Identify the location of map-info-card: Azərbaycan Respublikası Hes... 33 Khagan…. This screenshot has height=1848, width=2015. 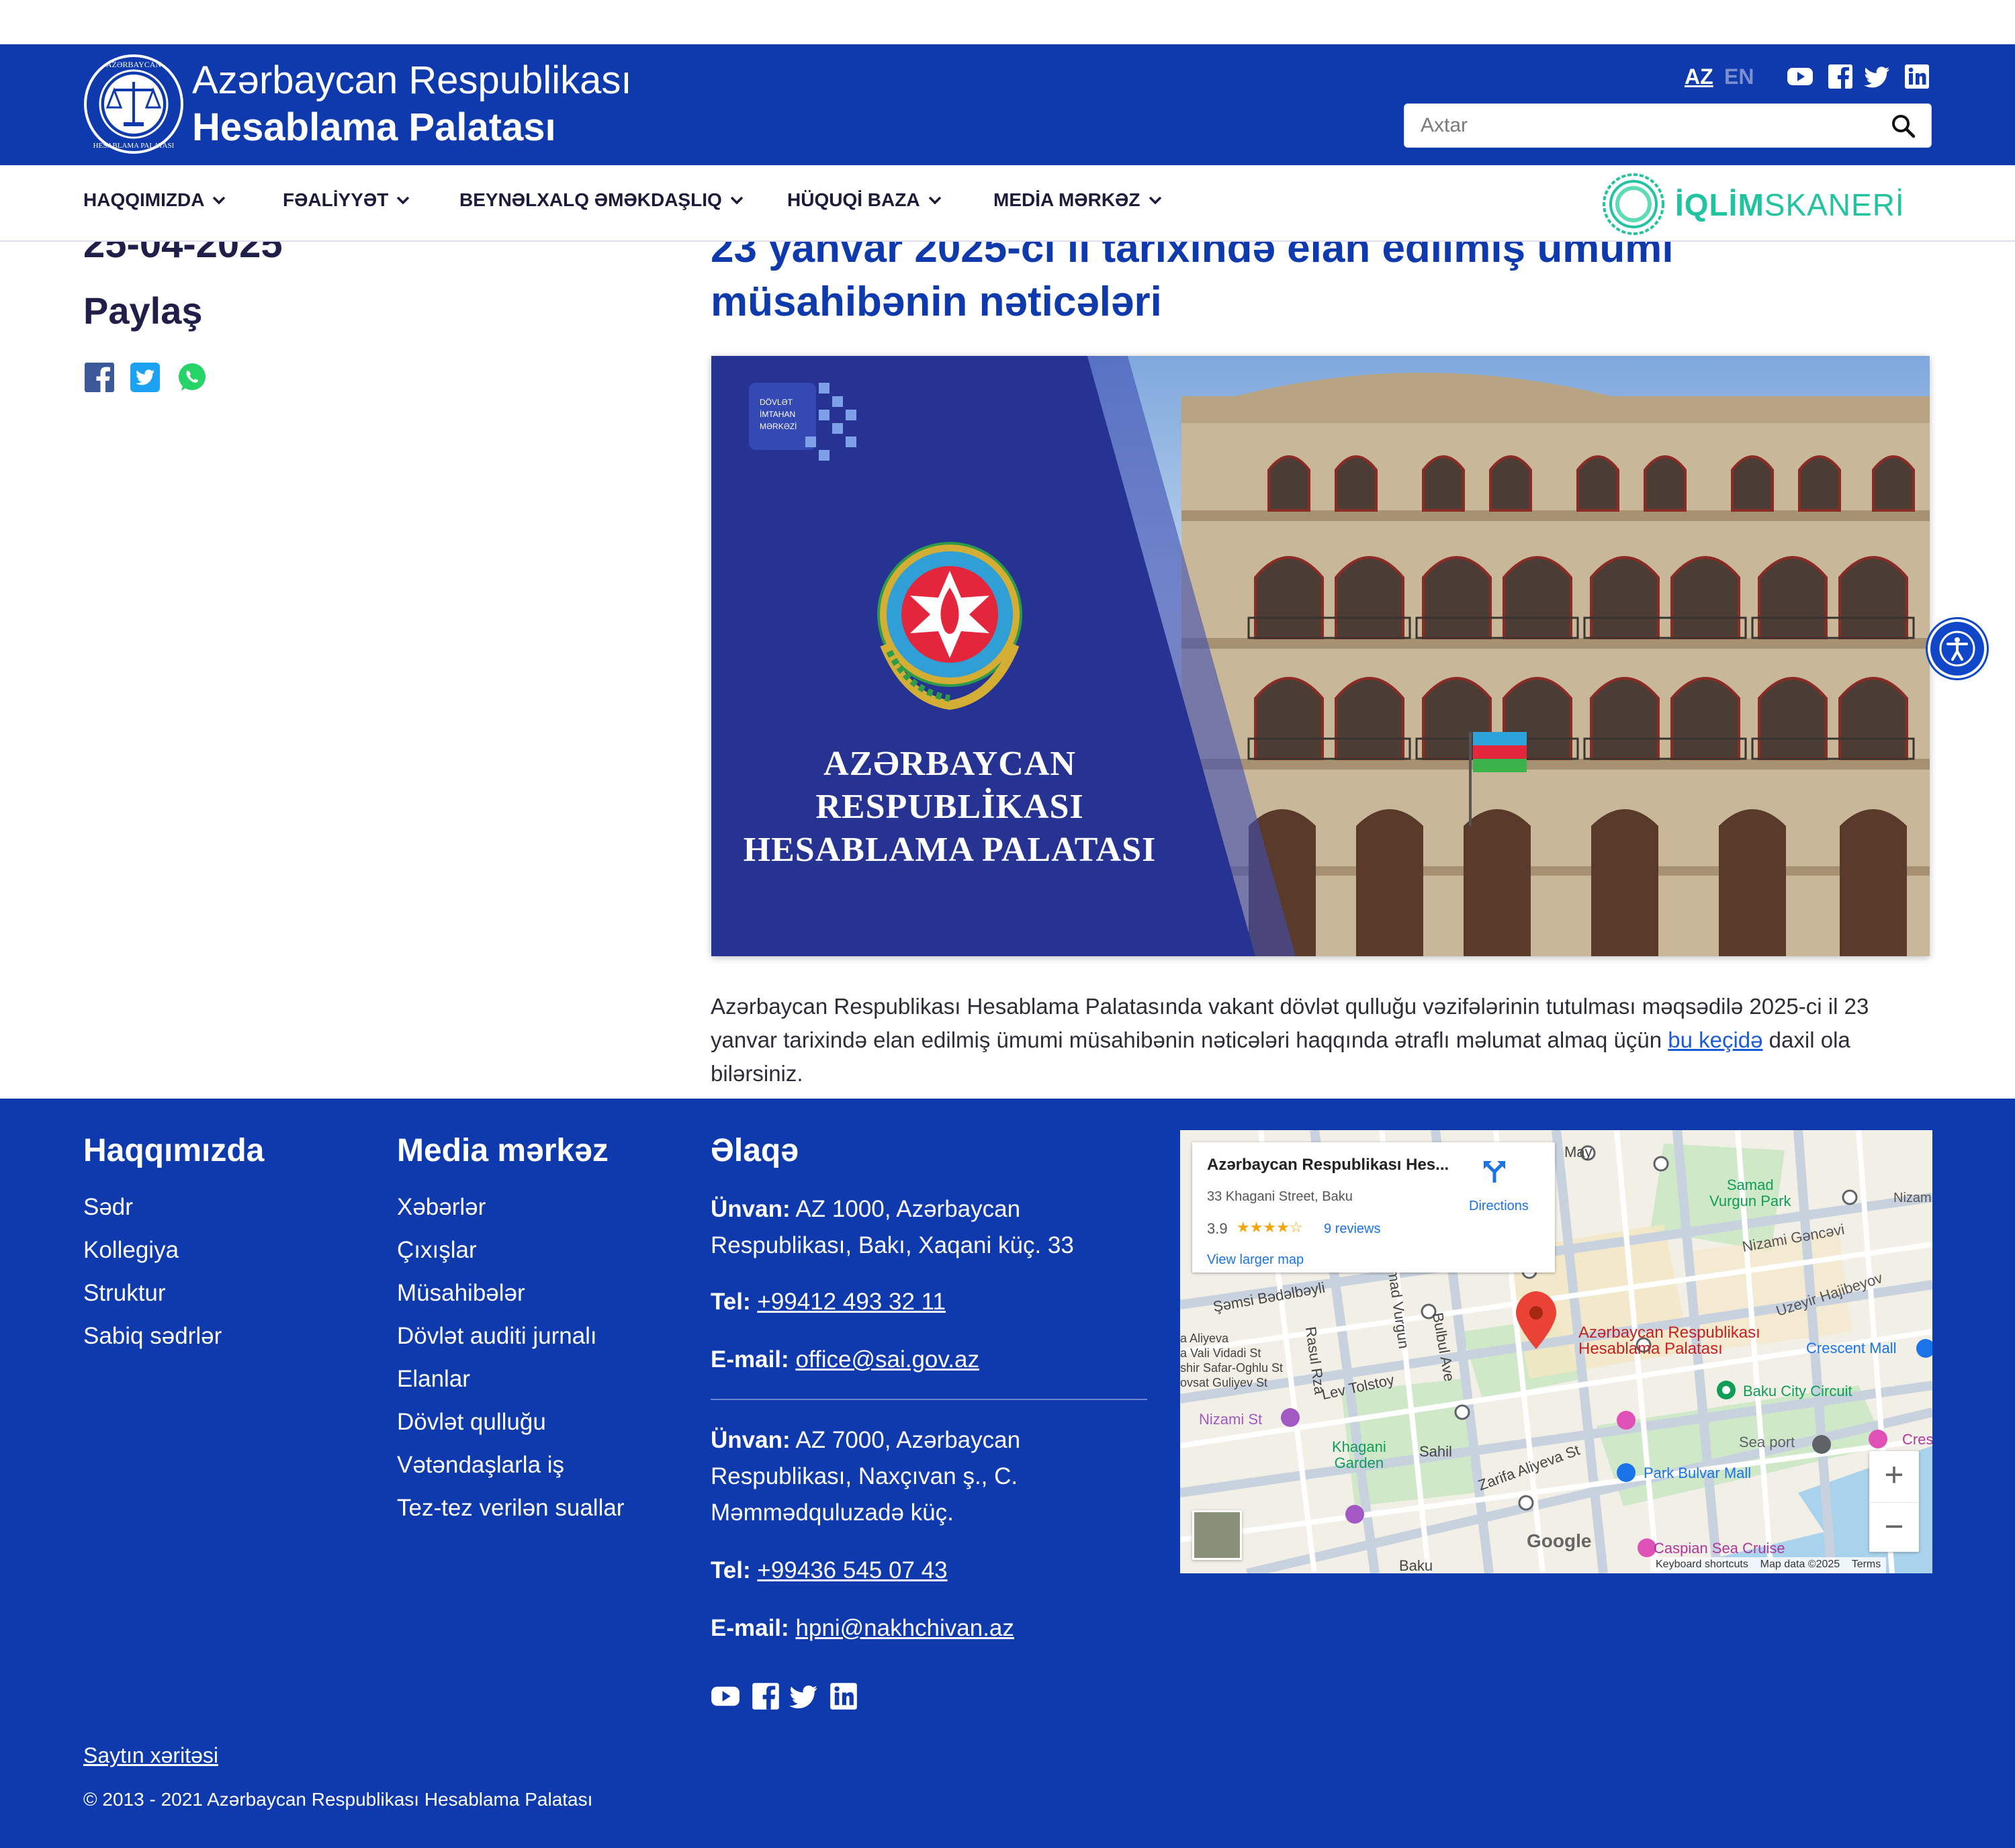
(1373, 1207).